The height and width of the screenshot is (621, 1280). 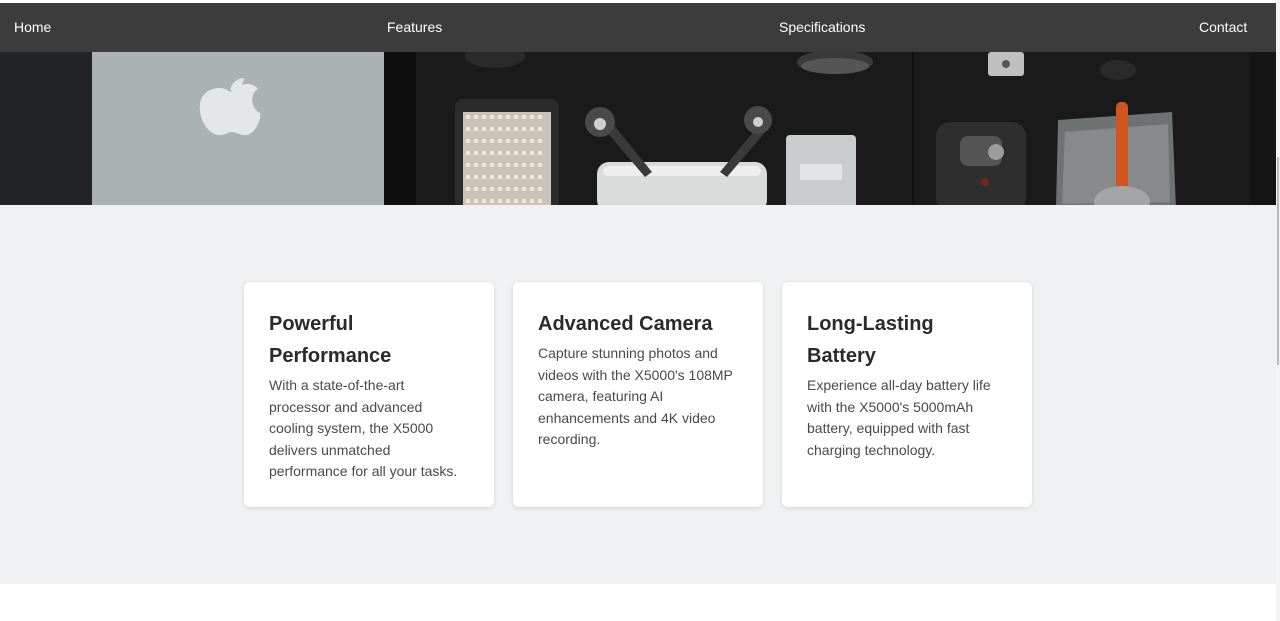 I want to click on nav-features-link: Features, so click(x=414, y=27).